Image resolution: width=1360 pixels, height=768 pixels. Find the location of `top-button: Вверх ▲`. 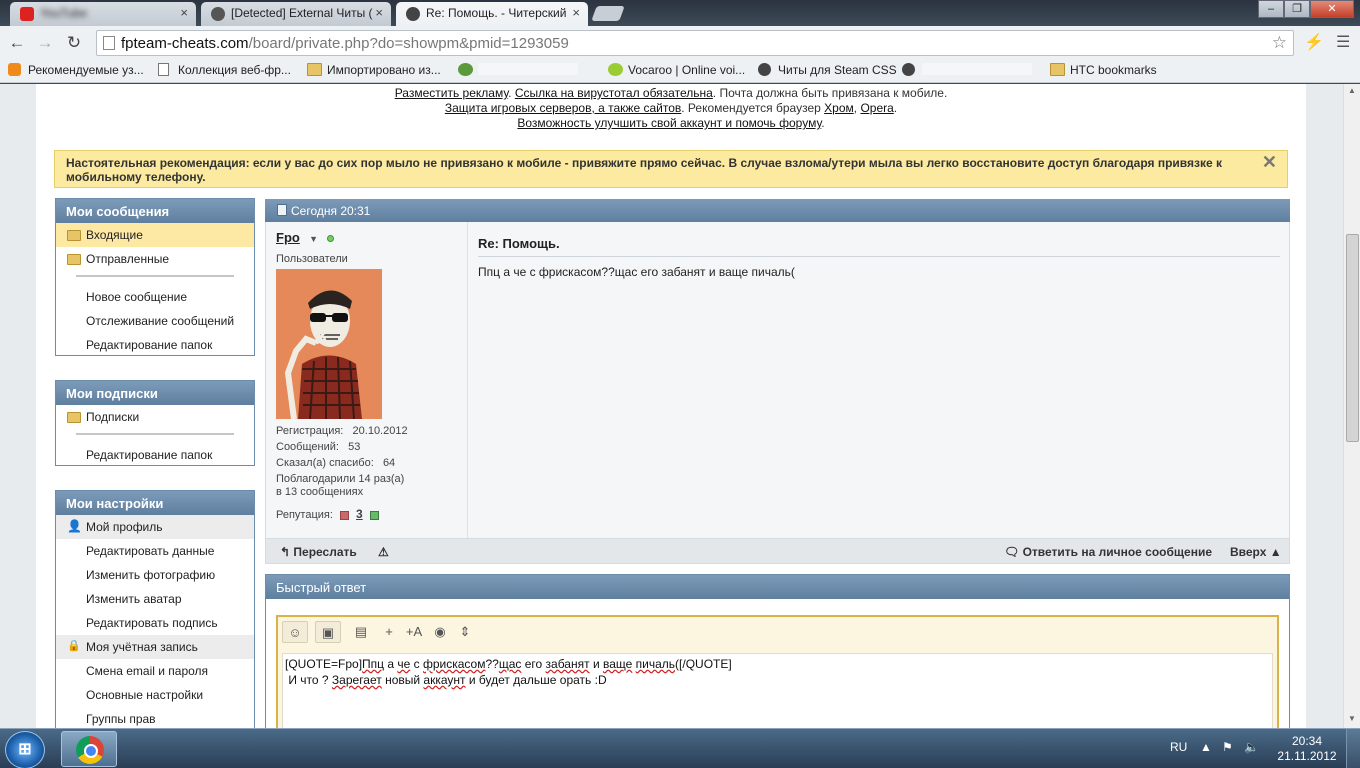

top-button: Вверх ▲ is located at coordinates (1256, 552).